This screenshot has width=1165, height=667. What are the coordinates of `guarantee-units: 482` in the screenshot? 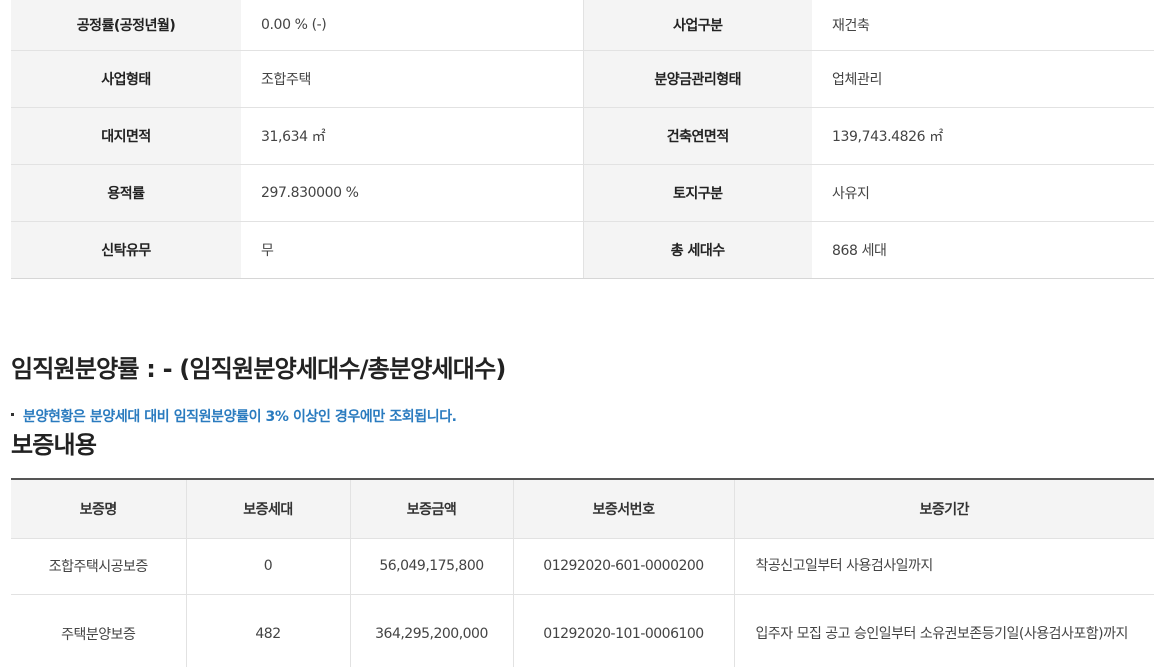 It's located at (268, 630).